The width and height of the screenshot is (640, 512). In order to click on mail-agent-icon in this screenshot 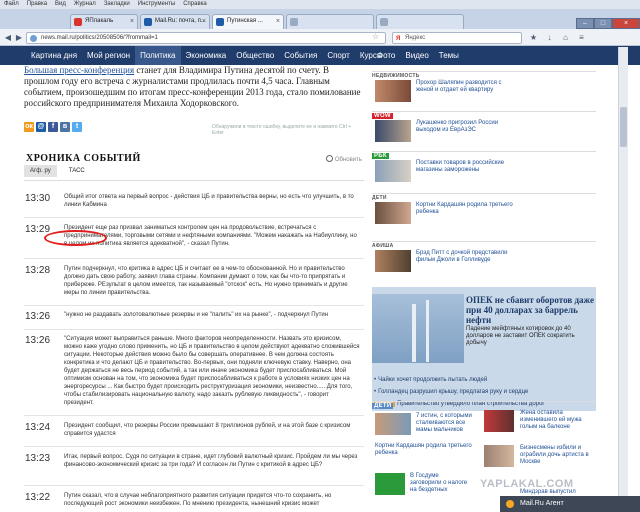, I will do `click(510, 504)`.